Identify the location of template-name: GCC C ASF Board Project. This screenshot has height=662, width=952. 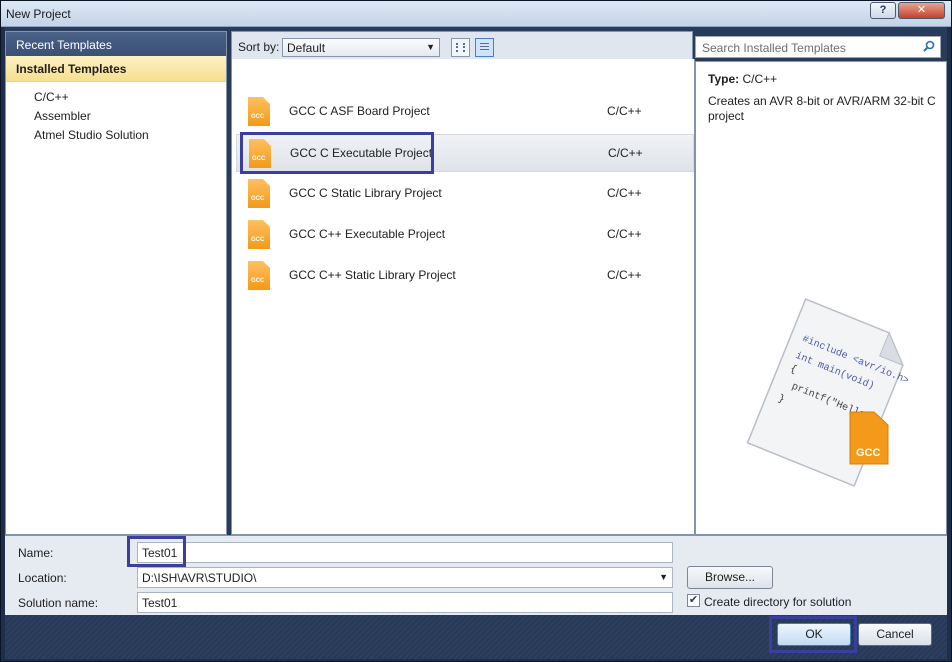
(359, 111).